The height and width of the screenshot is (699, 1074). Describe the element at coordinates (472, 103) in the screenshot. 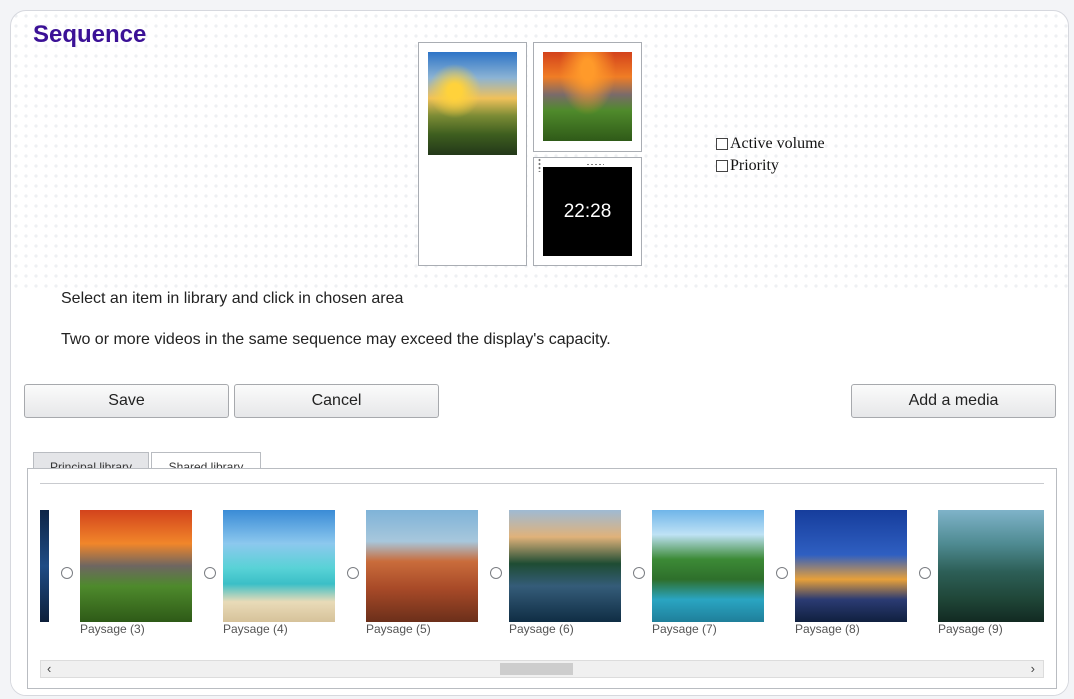

I see `zone-left-image` at that location.